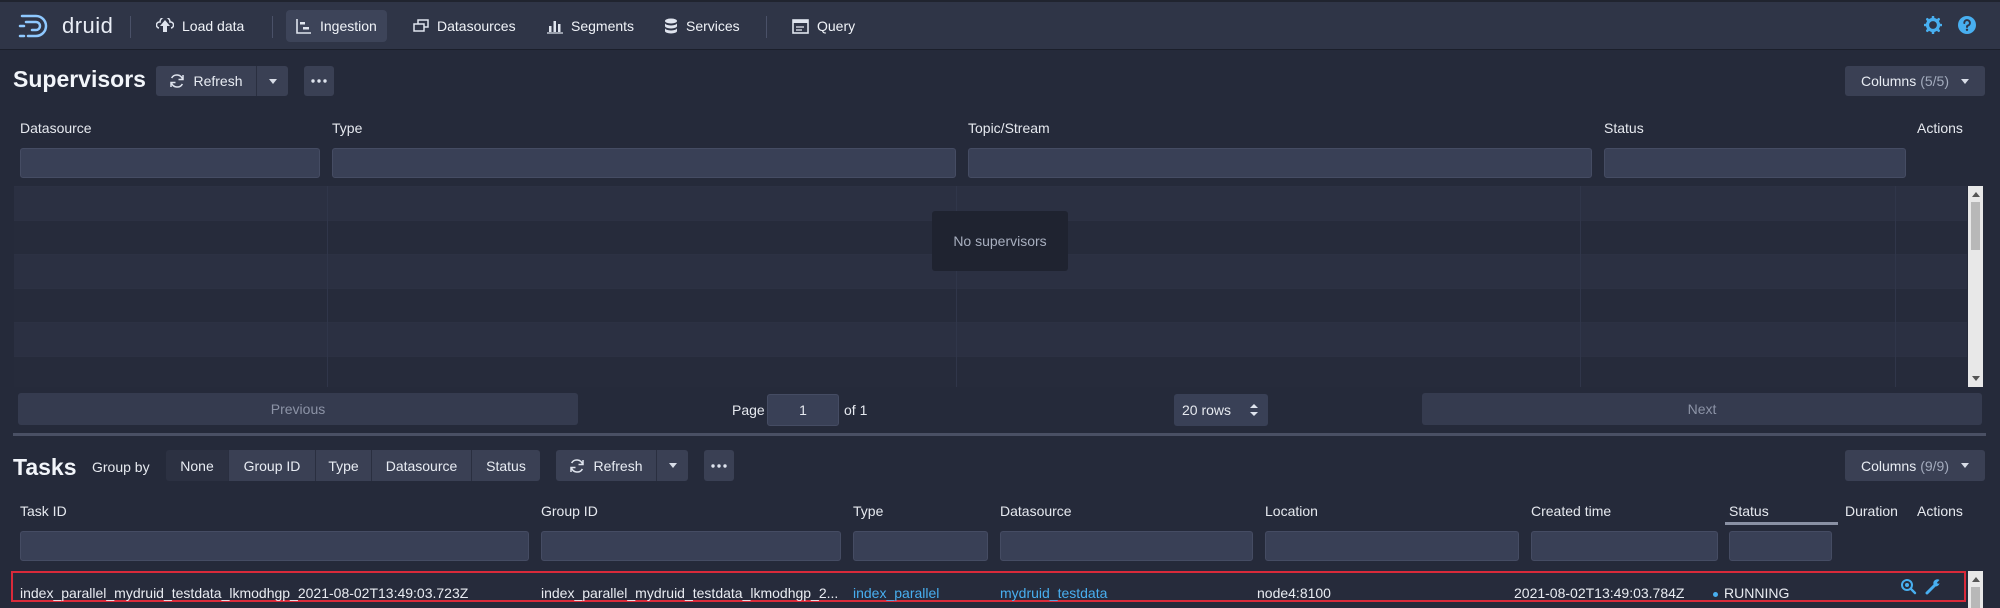  I want to click on page-number-input: 1, so click(803, 410).